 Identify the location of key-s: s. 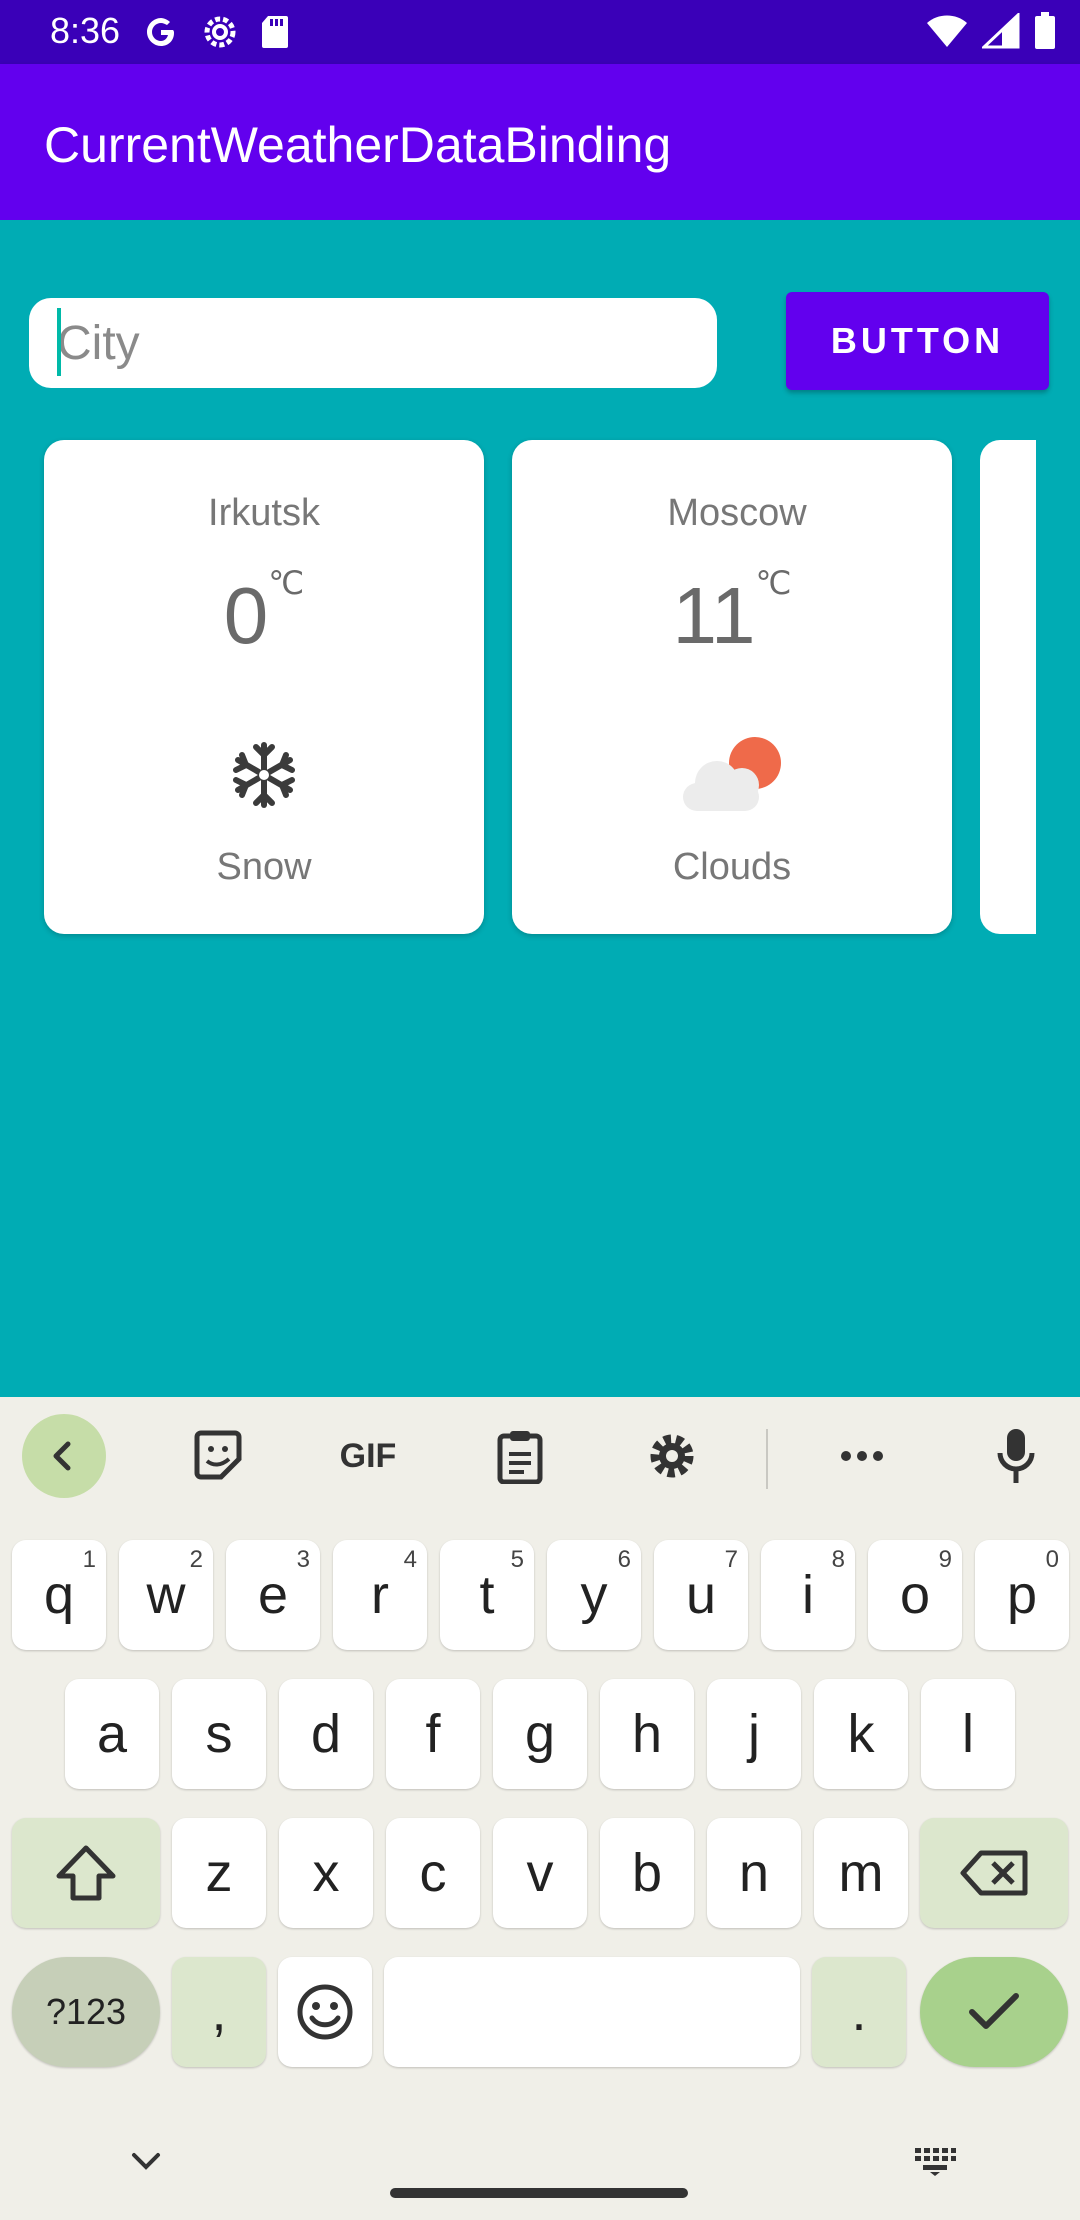
(219, 1734).